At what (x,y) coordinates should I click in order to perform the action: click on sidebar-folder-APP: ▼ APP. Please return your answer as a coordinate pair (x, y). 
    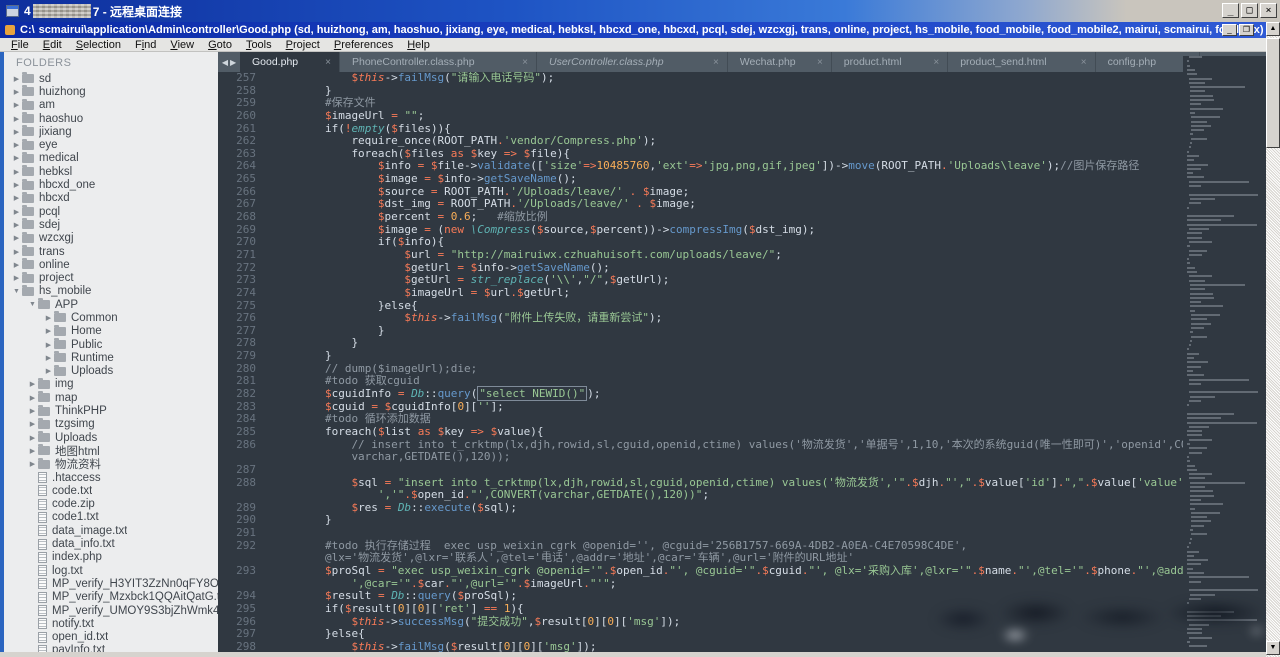
    Looking at the image, I should click on (111, 304).